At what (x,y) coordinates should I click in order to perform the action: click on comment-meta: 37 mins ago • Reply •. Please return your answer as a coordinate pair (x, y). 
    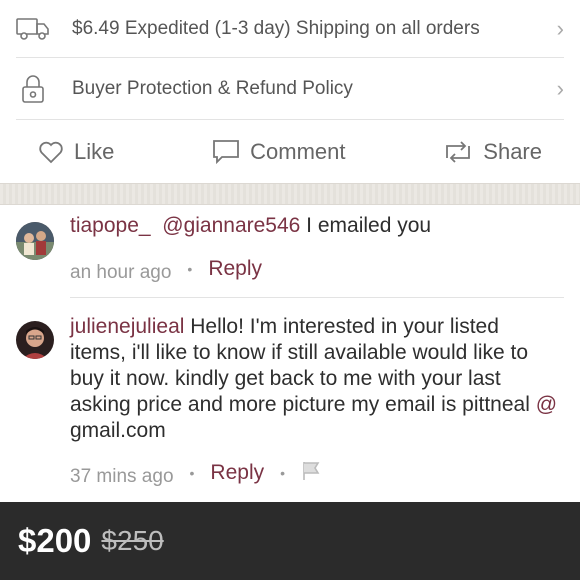
    Looking at the image, I should click on (196, 473).